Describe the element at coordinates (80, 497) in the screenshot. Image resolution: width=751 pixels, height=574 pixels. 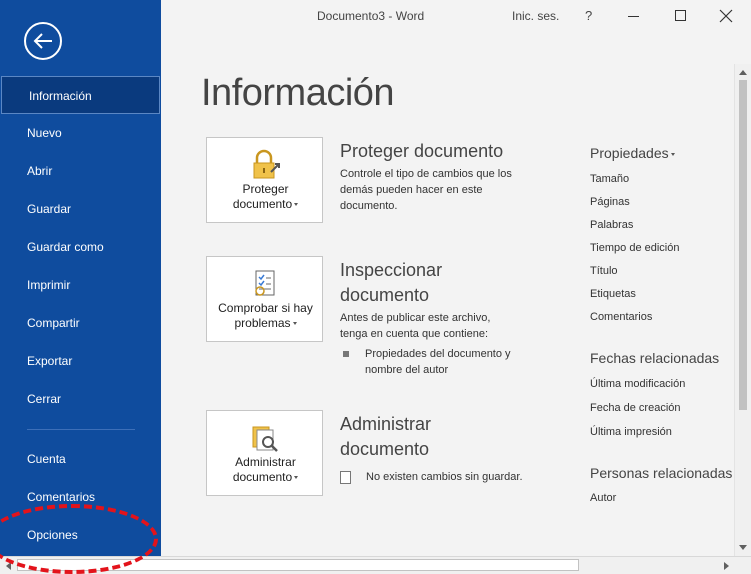
I see `nav-item-comentarios: Comentarios` at that location.